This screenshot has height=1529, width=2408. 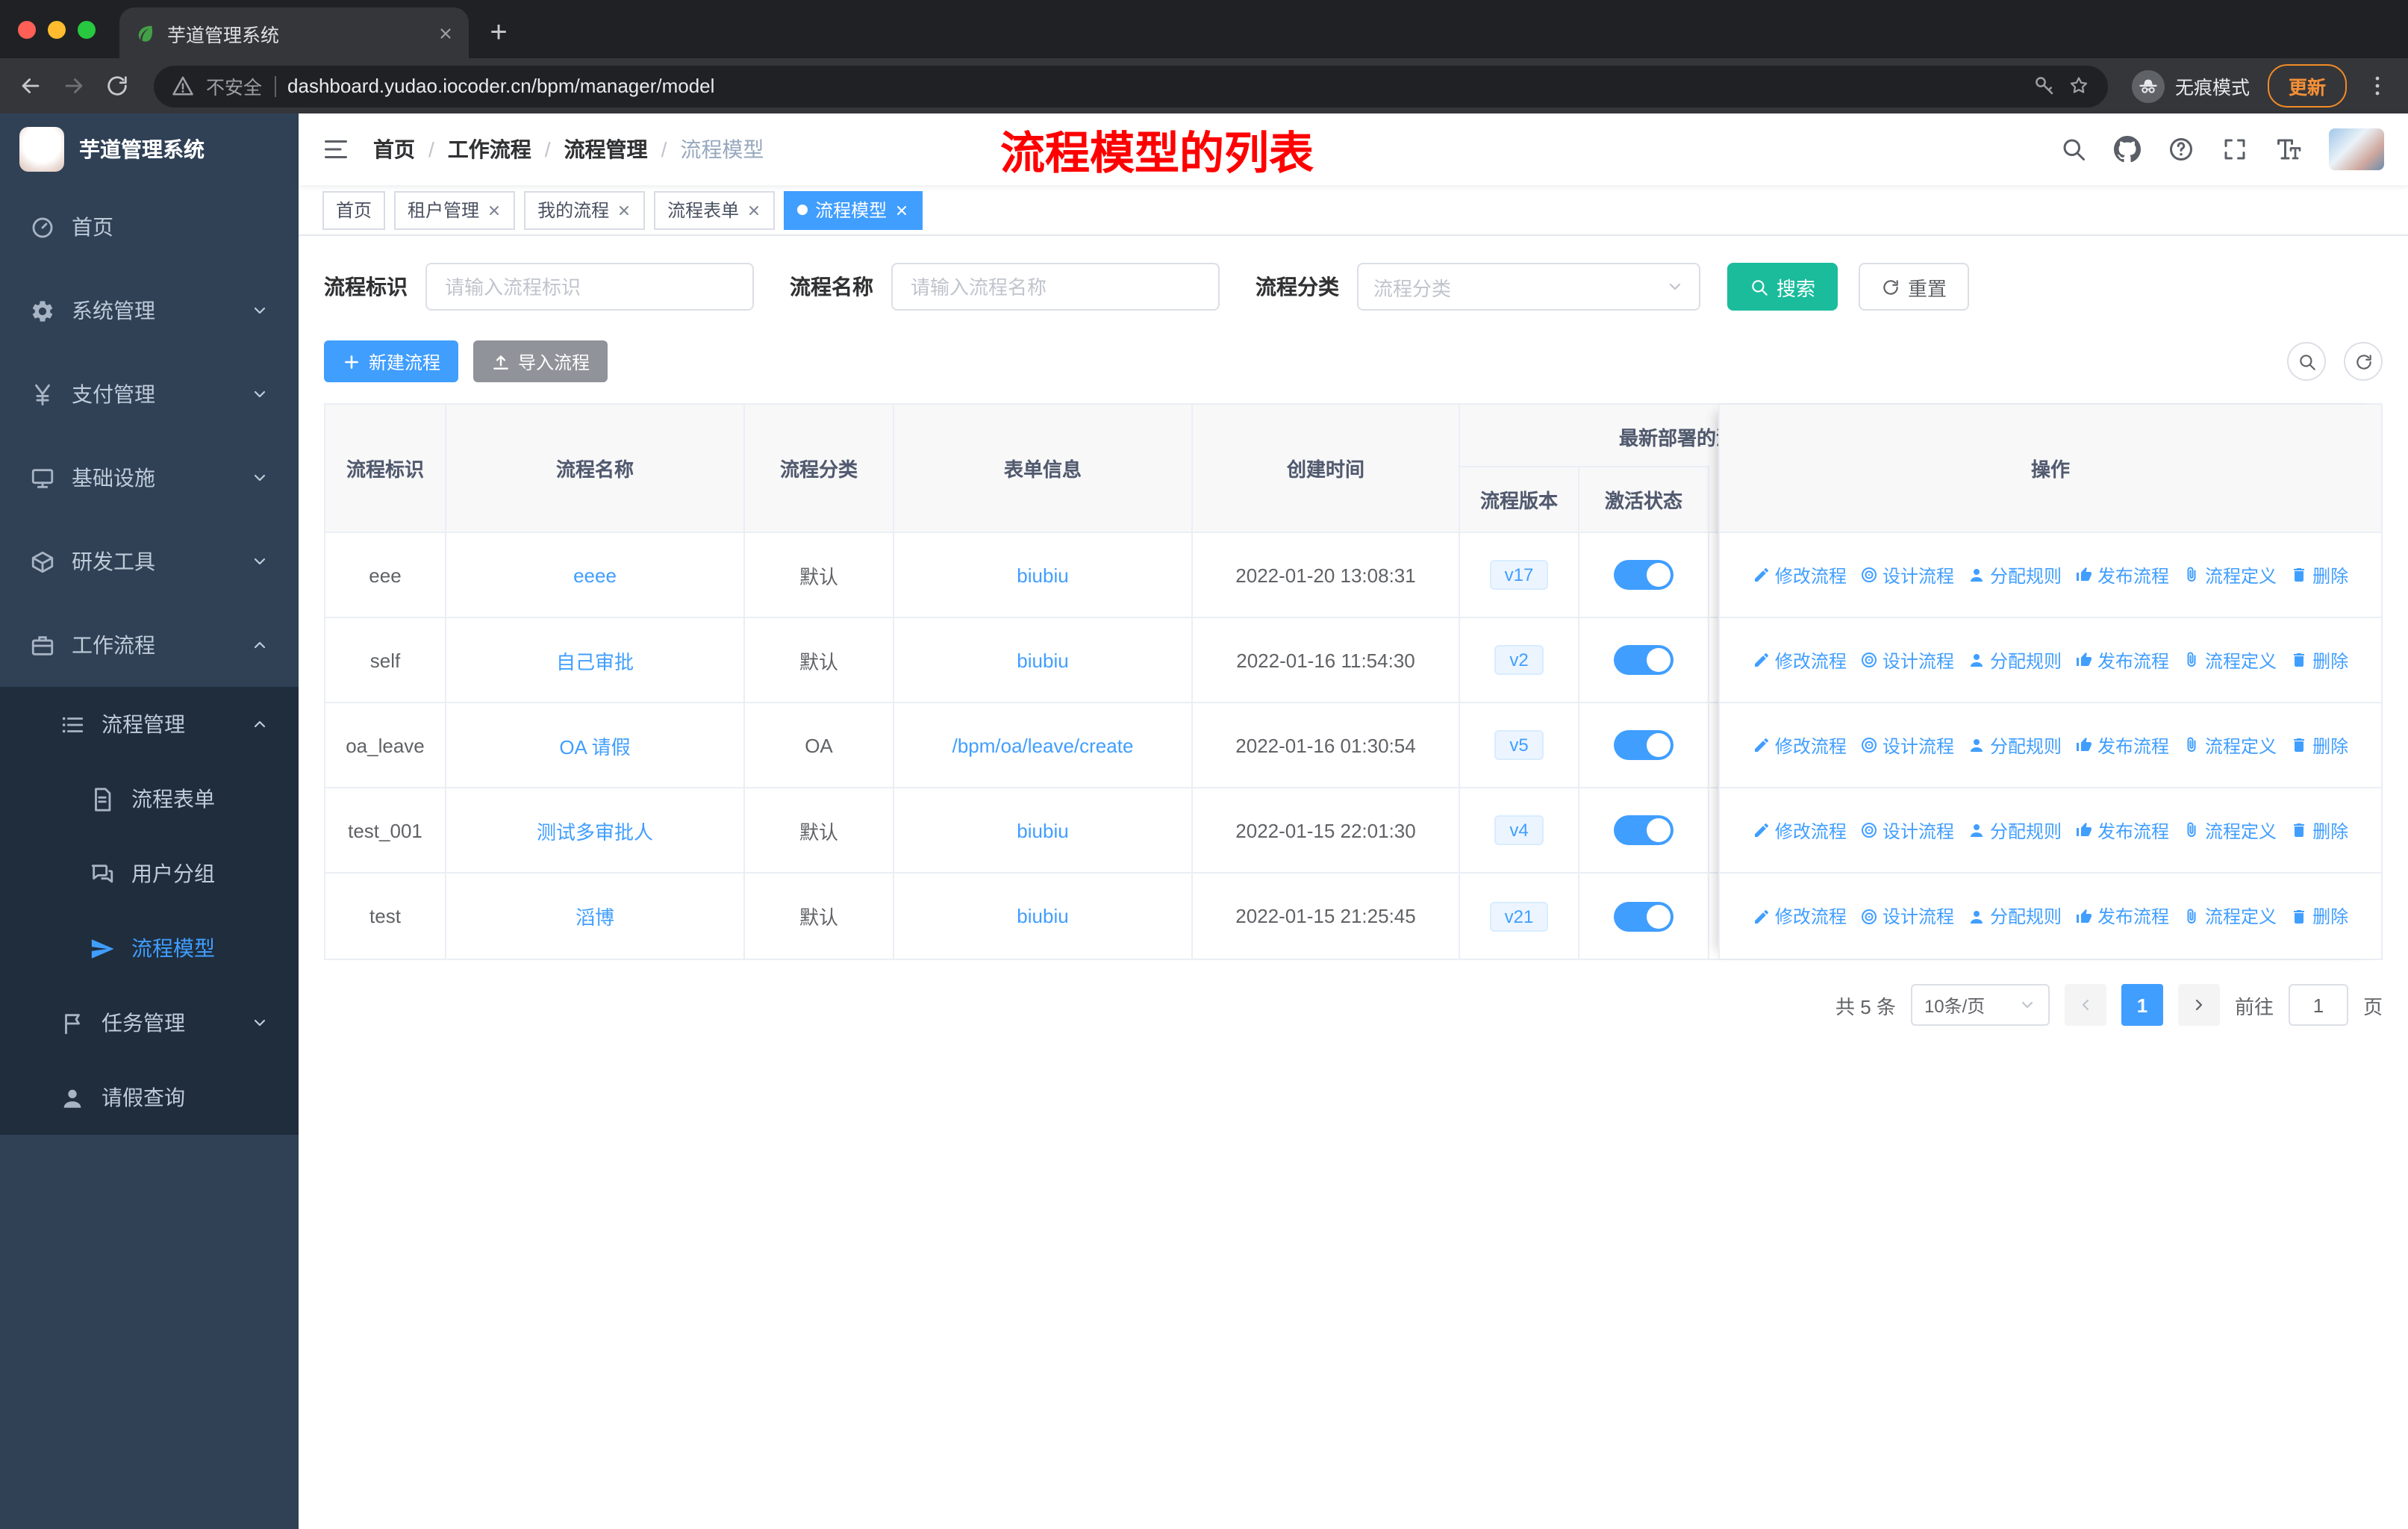 What do you see at coordinates (1914, 287) in the screenshot?
I see `reset-button: 重置` at bounding box center [1914, 287].